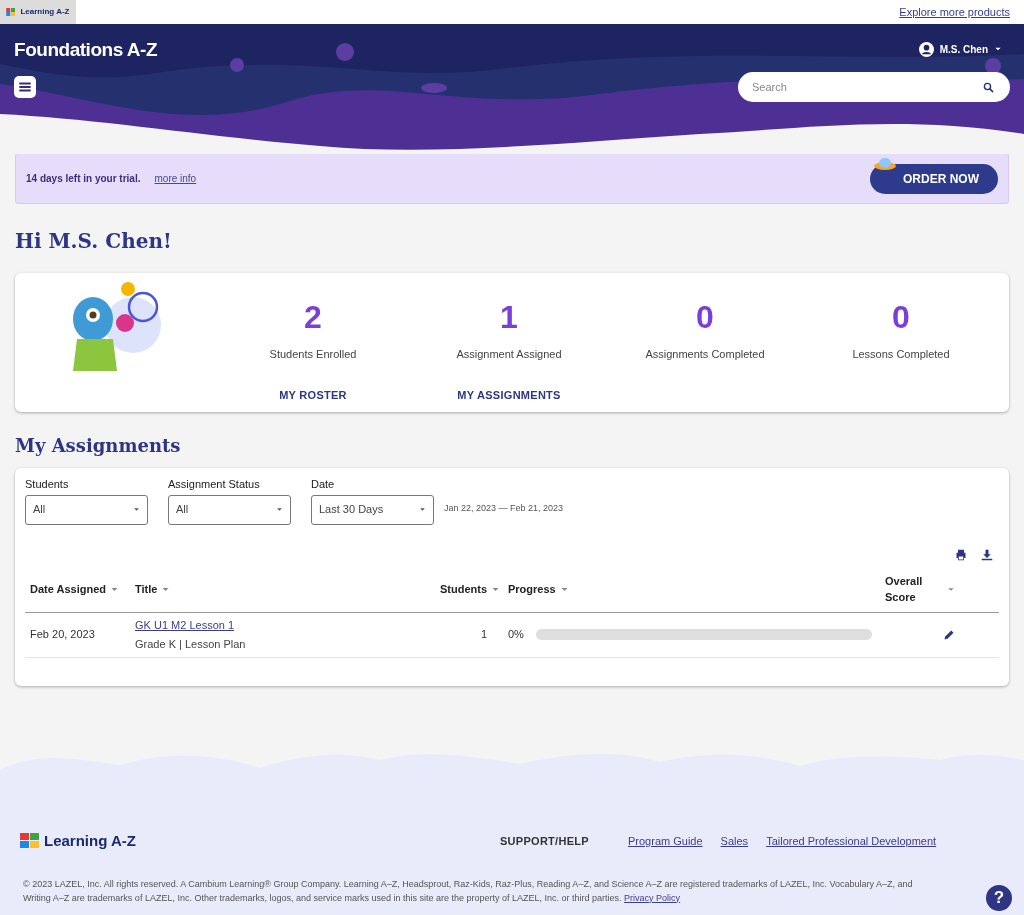 Image resolution: width=1024 pixels, height=915 pixels. Describe the element at coordinates (323, 484) in the screenshot. I see `filter-label: Date` at that location.